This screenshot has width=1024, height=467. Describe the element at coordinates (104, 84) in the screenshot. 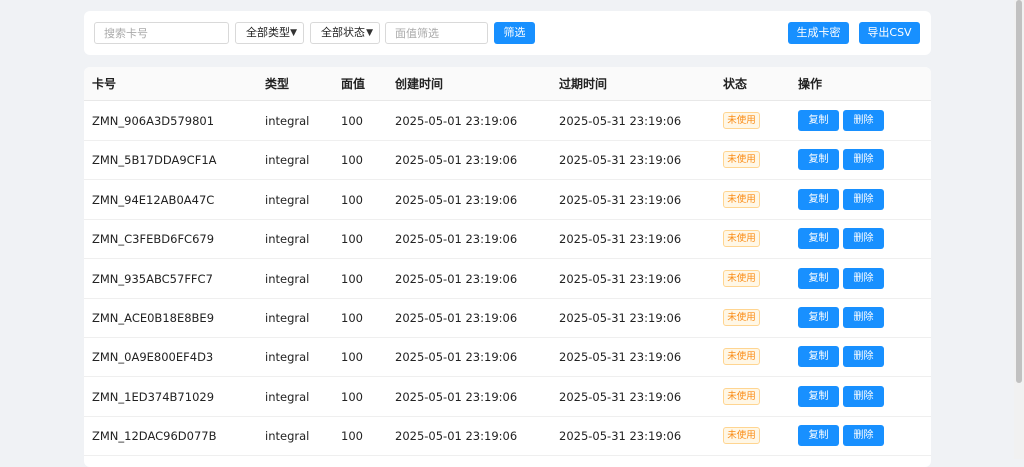

I see `header-card-number: 卡号` at that location.